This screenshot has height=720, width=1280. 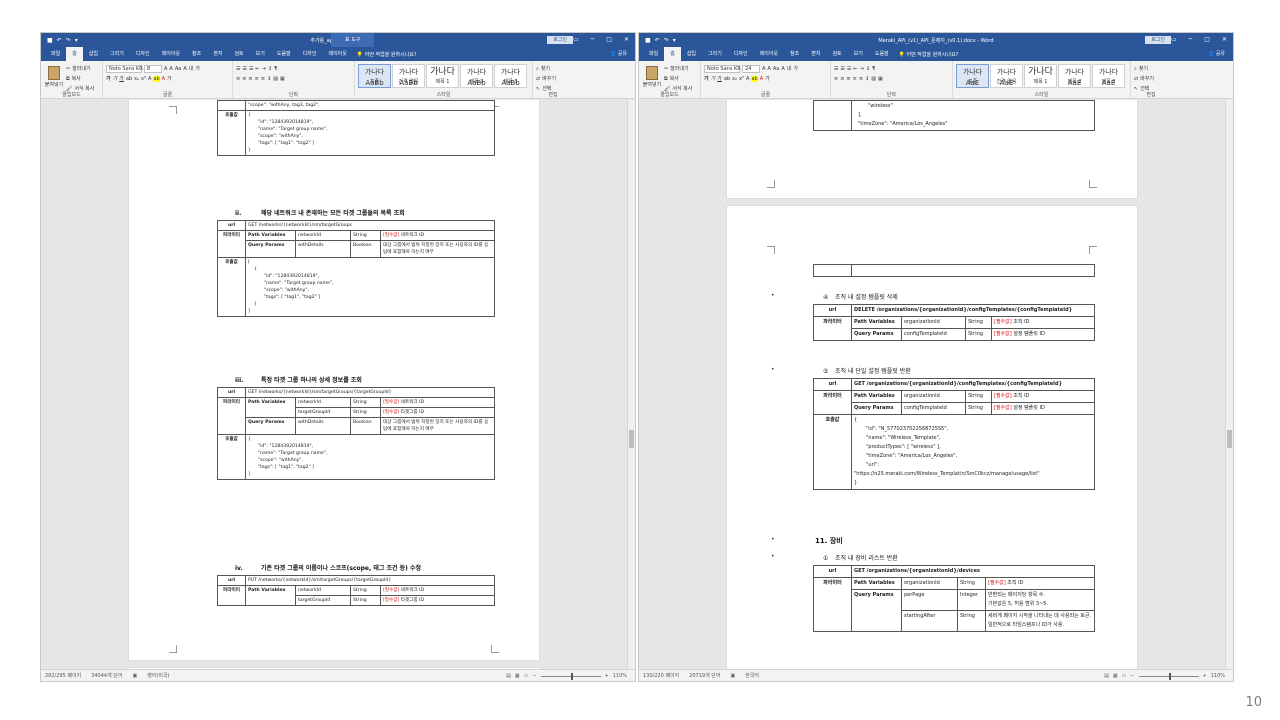 I want to click on zoom-slider, so click(x=1168, y=676).